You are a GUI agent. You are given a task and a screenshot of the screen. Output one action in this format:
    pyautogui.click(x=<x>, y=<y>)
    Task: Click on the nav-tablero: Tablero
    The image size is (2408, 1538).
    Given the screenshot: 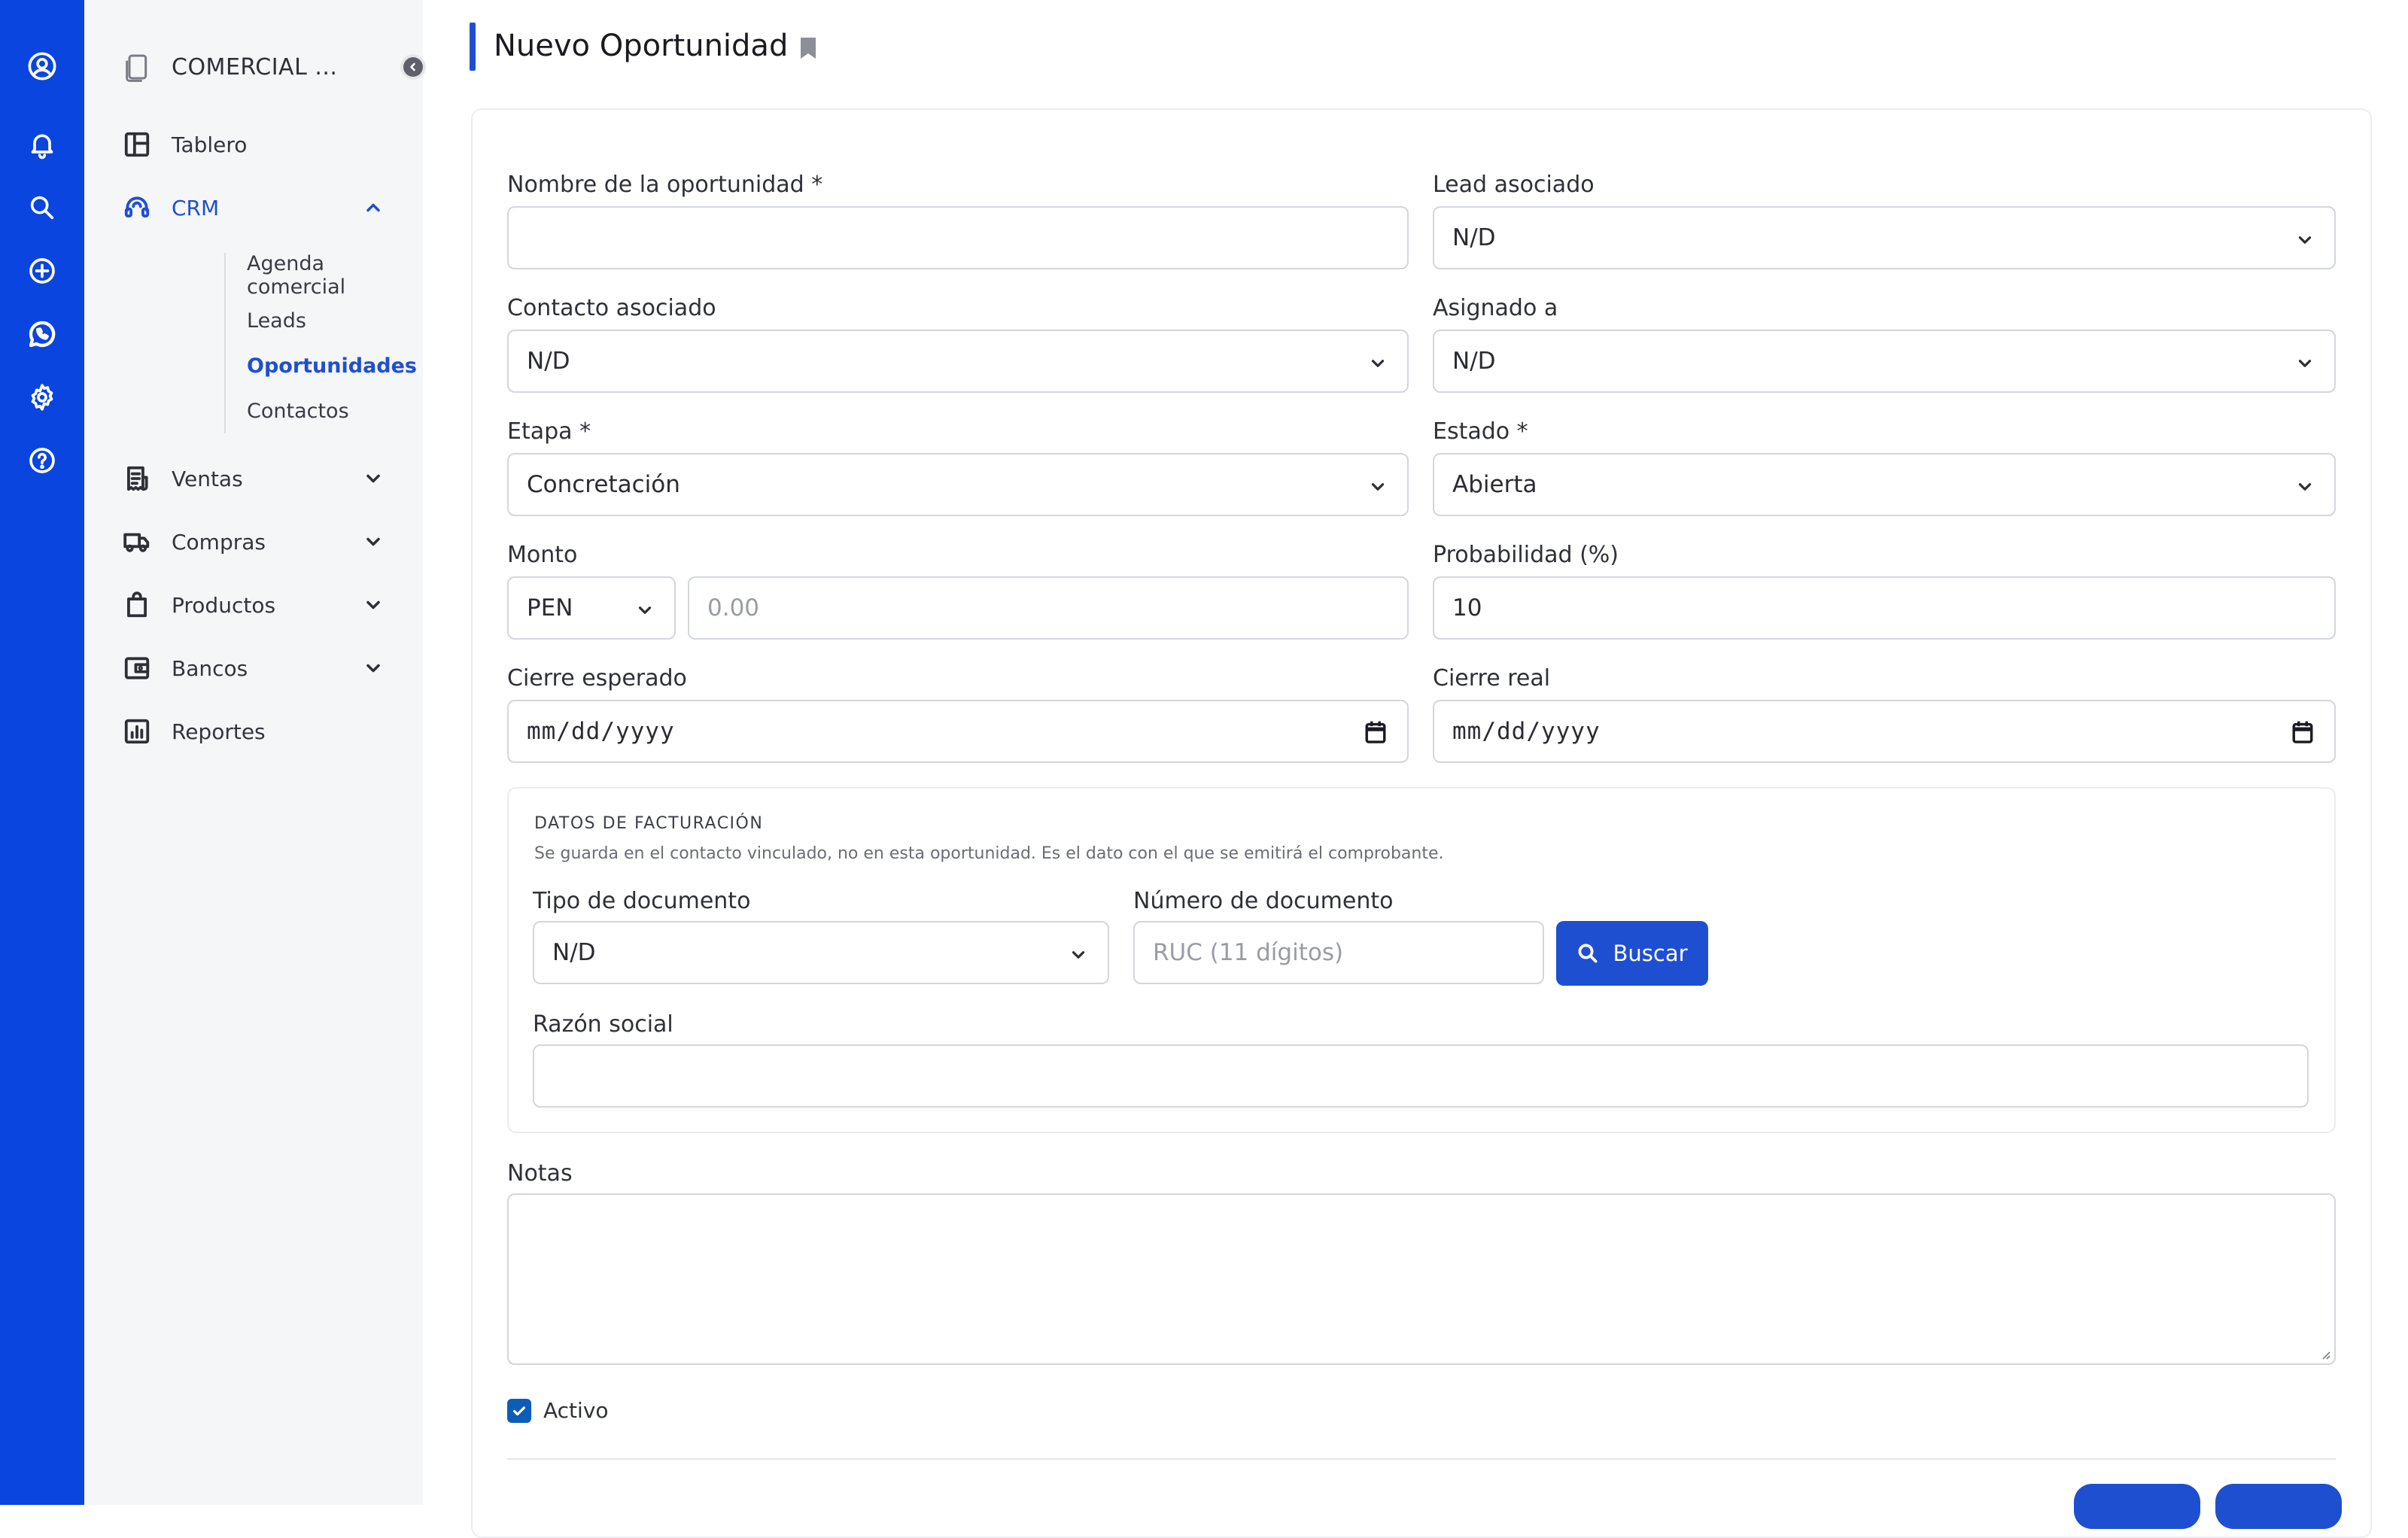 What is the action you would take?
    pyautogui.click(x=261, y=145)
    